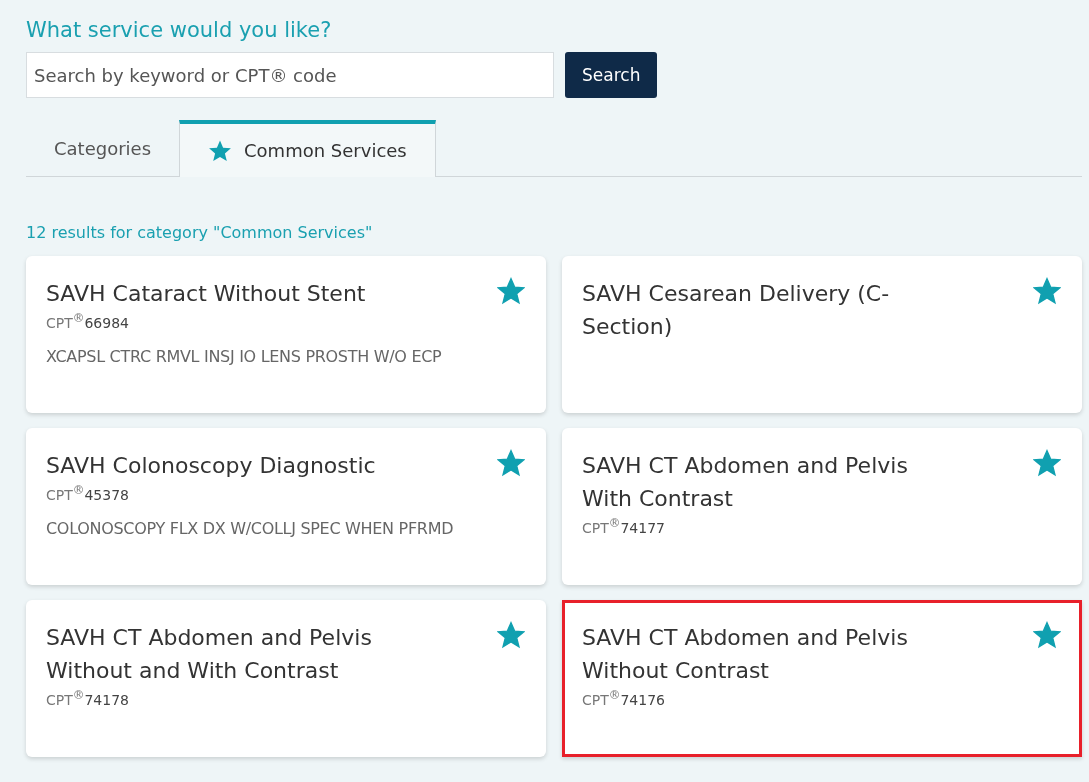 This screenshot has height=782, width=1089. I want to click on service-card: SAVH Colonoscopy Diagnostic CPT$^{®}$45378 COLONOSCOPY FLX DX W/COLLJ SPEC WHEN PFRMD, so click(286, 506).